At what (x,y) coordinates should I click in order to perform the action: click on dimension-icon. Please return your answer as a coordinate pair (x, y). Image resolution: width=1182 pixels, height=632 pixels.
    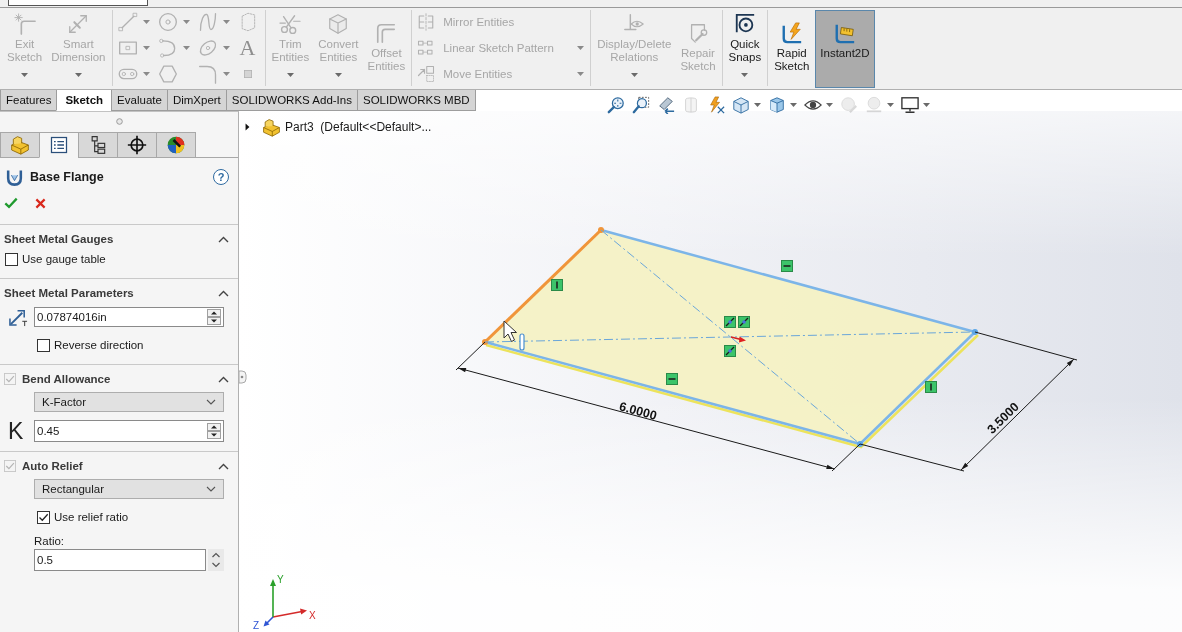
    Looking at the image, I should click on (78, 24).